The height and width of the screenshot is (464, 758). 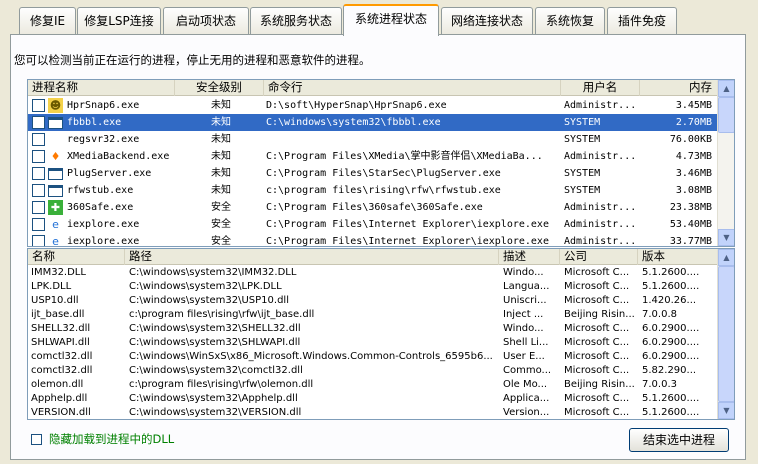 What do you see at coordinates (119, 20) in the screenshot?
I see `tab-repair-lsp: 修复LSP连接` at bounding box center [119, 20].